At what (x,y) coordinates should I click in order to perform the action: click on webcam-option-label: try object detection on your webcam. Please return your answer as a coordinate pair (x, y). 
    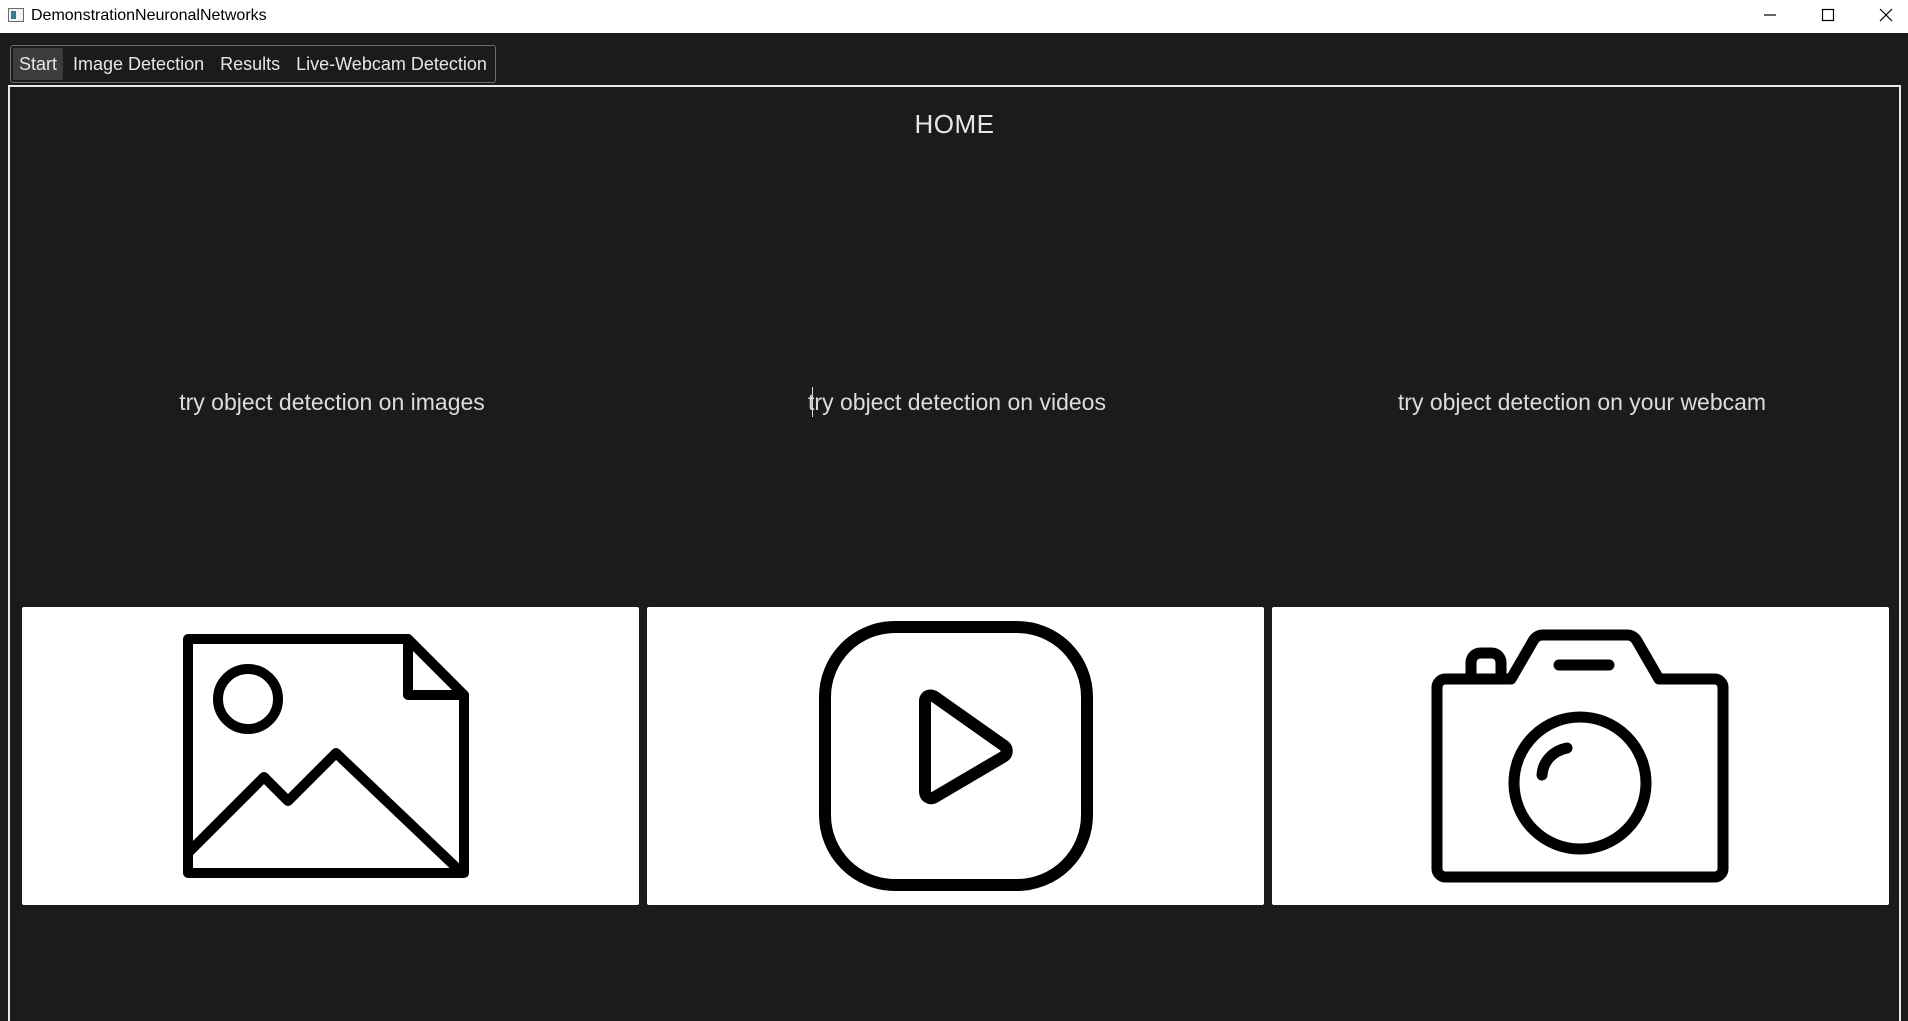
    Looking at the image, I should click on (1582, 402).